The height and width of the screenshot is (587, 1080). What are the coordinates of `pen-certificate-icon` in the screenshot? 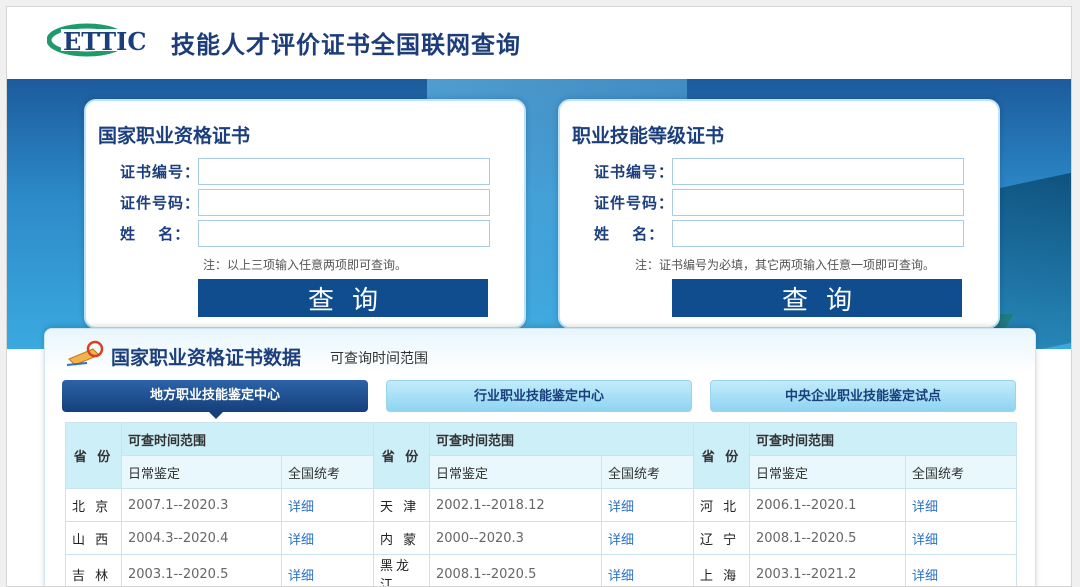 It's located at (85, 353).